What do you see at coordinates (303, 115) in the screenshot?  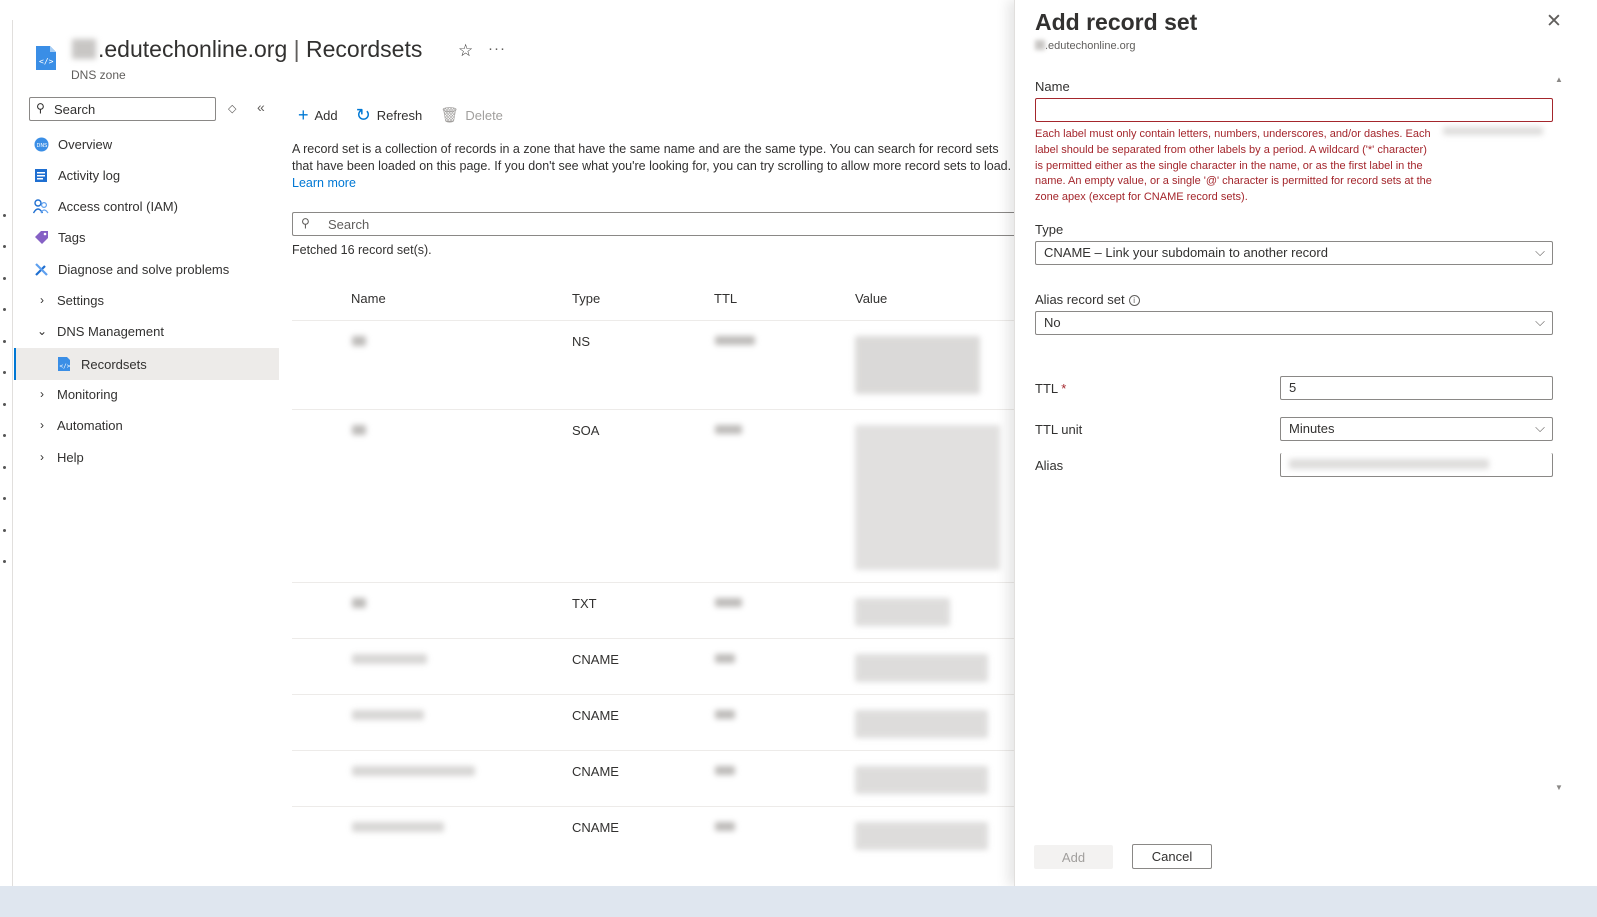 I see `plus-icon: +` at bounding box center [303, 115].